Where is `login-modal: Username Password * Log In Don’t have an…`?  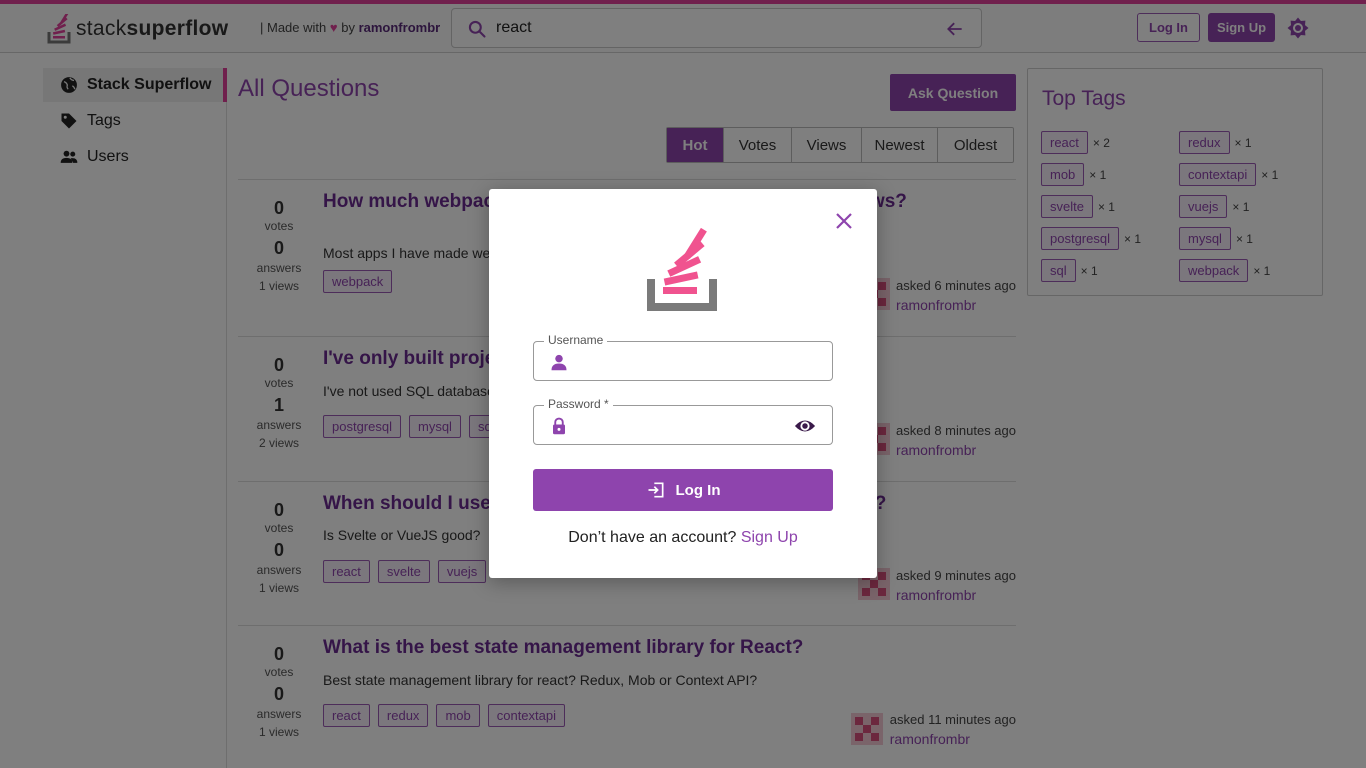
login-modal: Username Password * Log In Don’t have an… is located at coordinates (683, 383).